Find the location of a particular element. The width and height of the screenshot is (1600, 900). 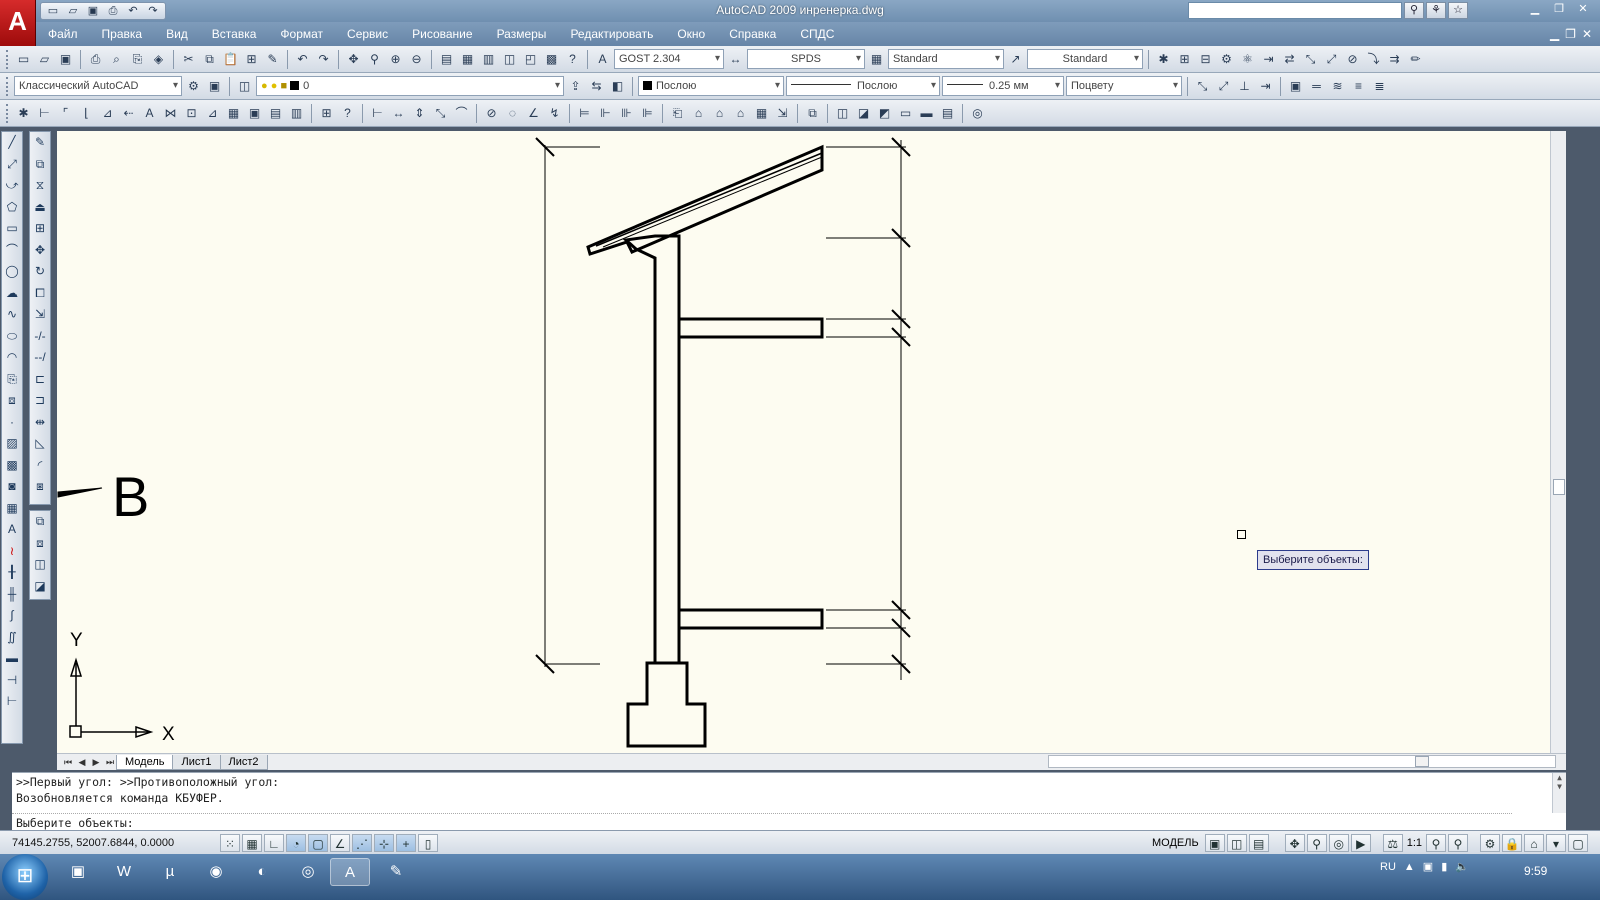

cut-icon: ✂ is located at coordinates (188, 59).